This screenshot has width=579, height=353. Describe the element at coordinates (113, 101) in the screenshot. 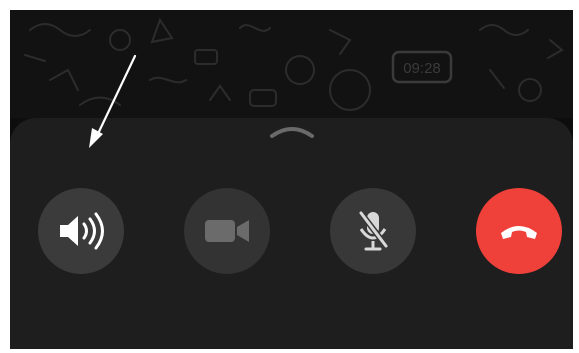

I see `annotation-arrow-icon` at that location.